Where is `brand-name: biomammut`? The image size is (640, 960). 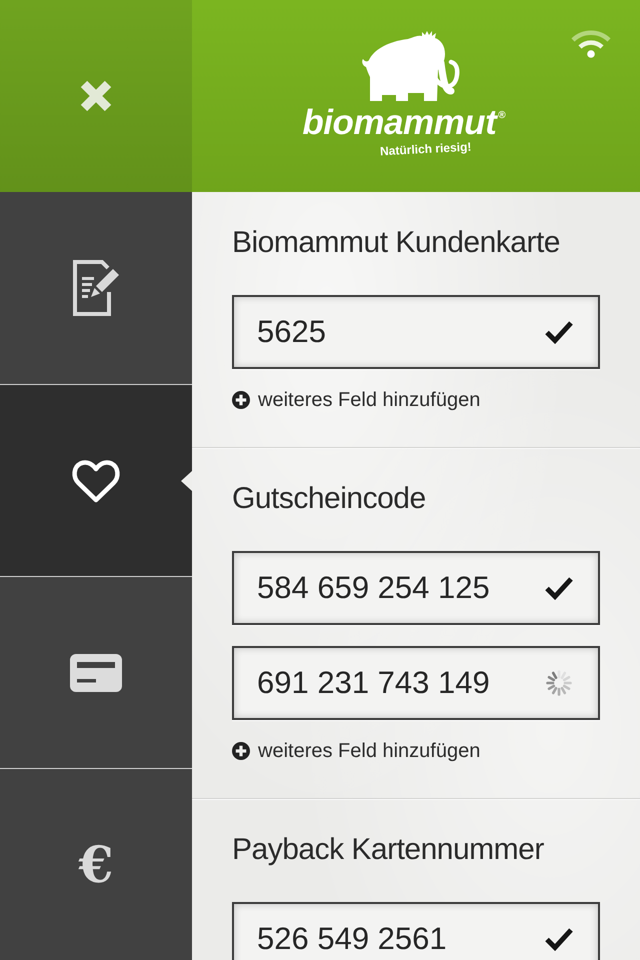
brand-name: biomammut is located at coordinates (399, 122).